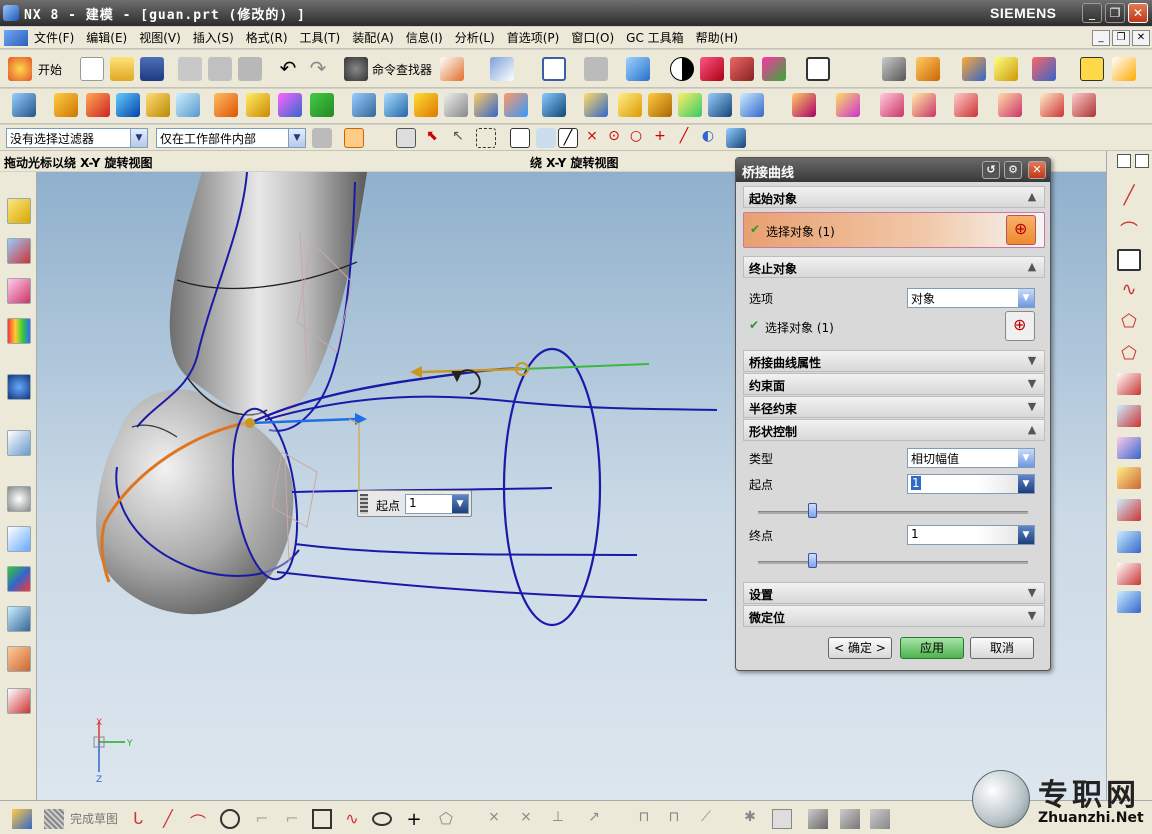 The image size is (1152, 834). I want to click on animate-icon, so click(818, 819).